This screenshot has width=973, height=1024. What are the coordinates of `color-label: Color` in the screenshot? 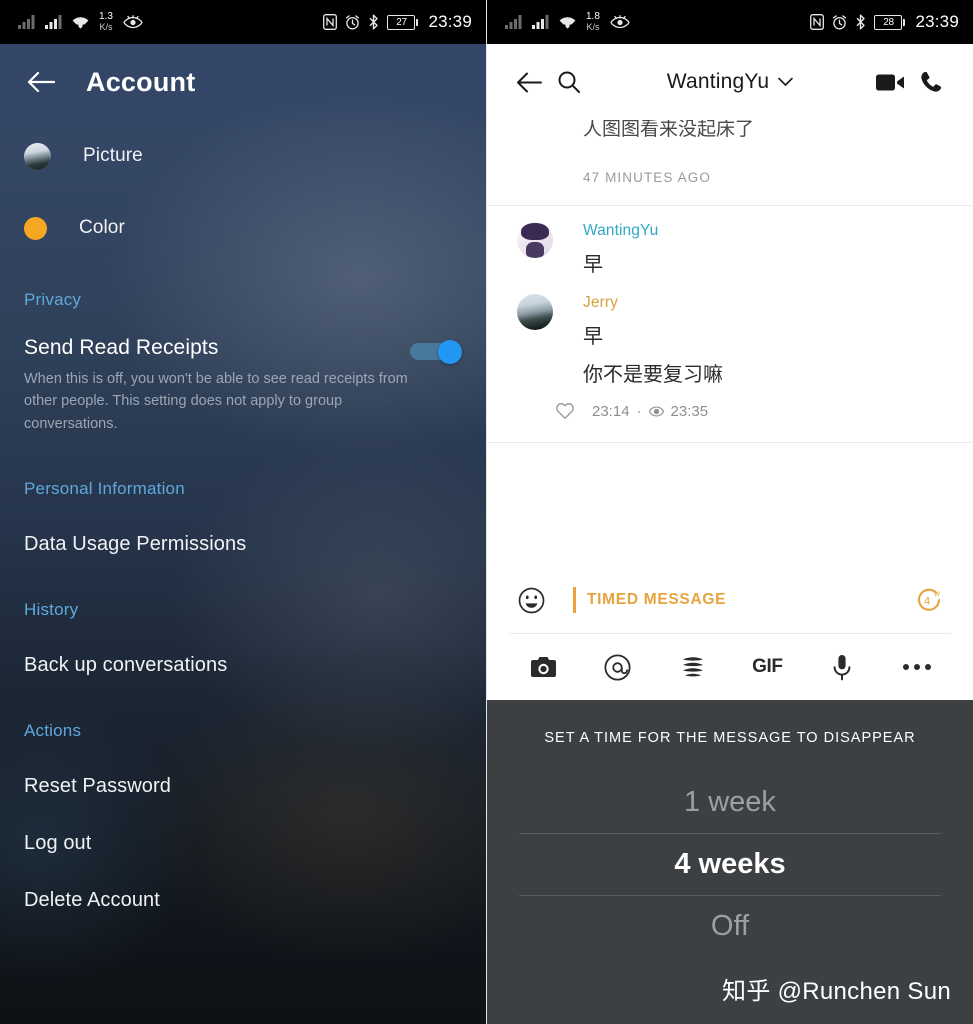 It's located at (102, 227).